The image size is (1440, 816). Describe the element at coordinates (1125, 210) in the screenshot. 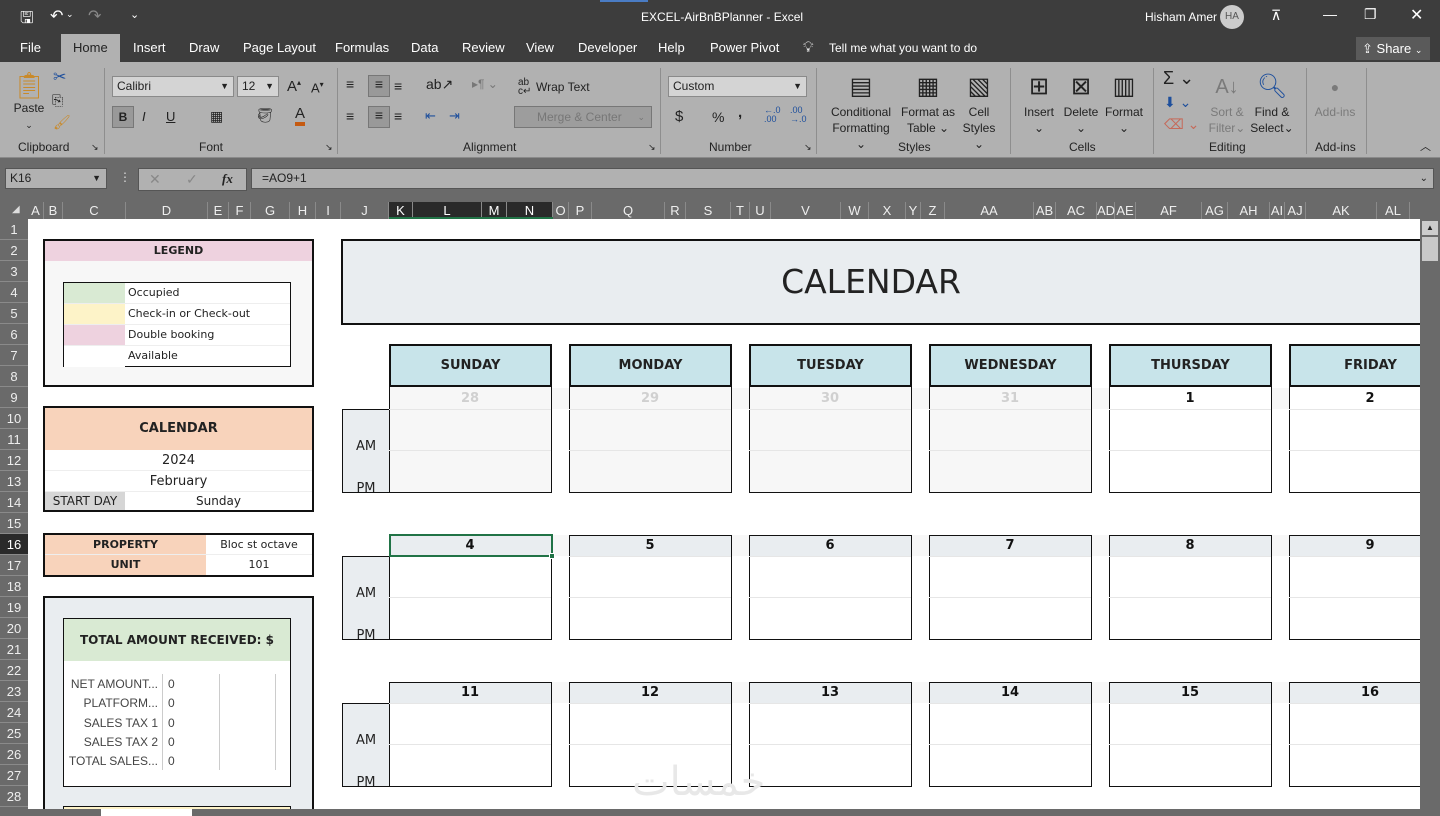

I see `column-header-ae: AE` at that location.